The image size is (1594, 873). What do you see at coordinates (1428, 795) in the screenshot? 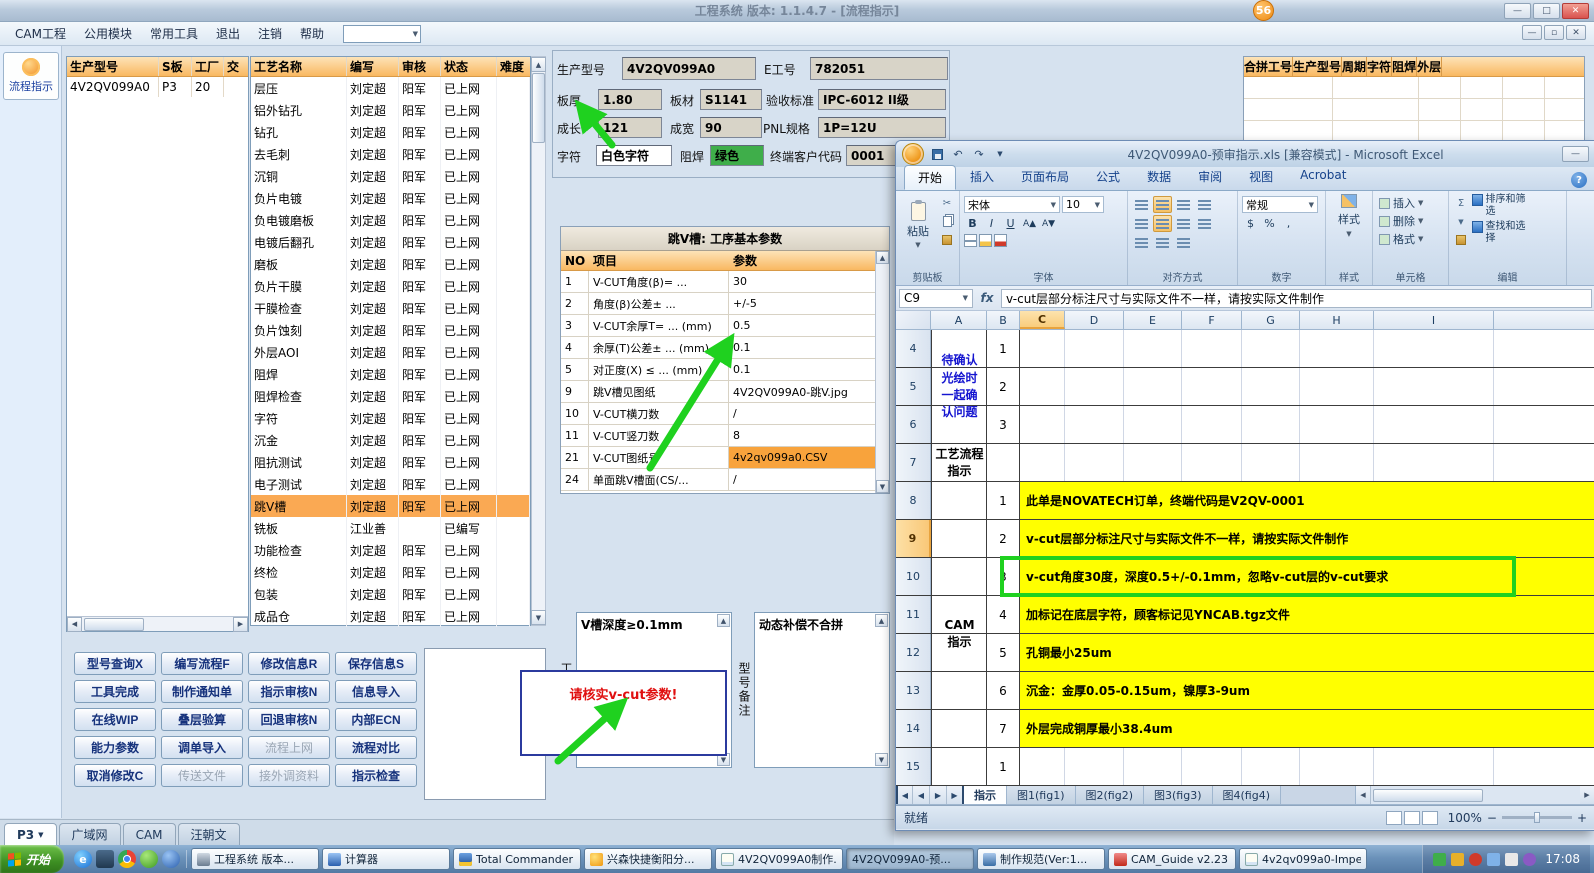
I see `scroll-thumb` at bounding box center [1428, 795].